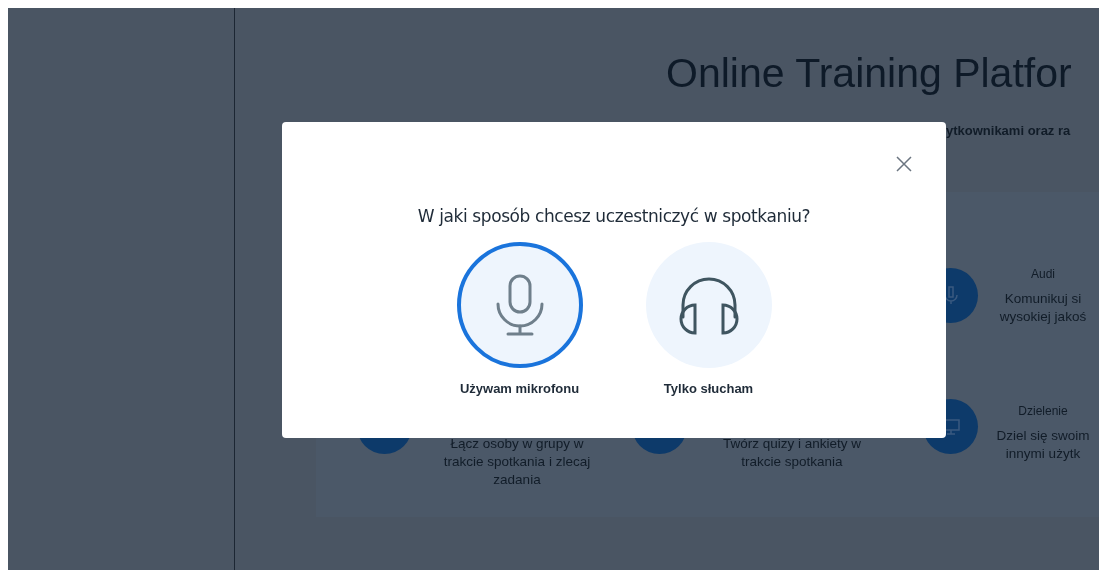  I want to click on feature-heading: Dzielenie, so click(1043, 410).